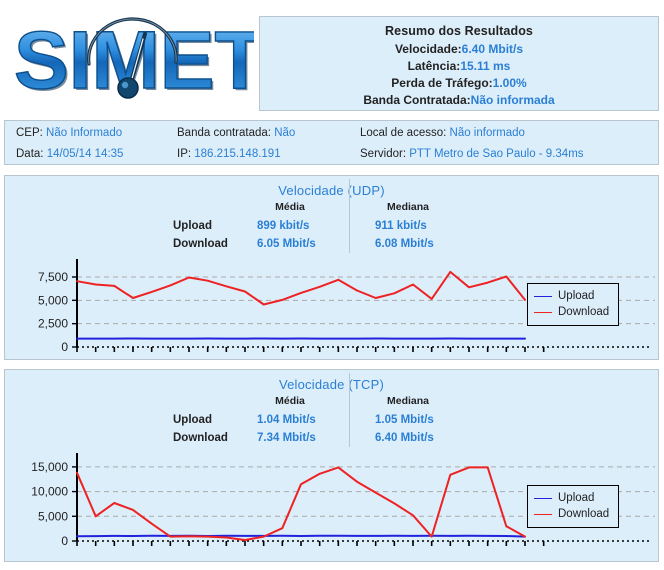 This screenshot has height=570, width=664. Describe the element at coordinates (428, 49) in the screenshot. I see `summary-label-velocidade: Velocidade:` at that location.